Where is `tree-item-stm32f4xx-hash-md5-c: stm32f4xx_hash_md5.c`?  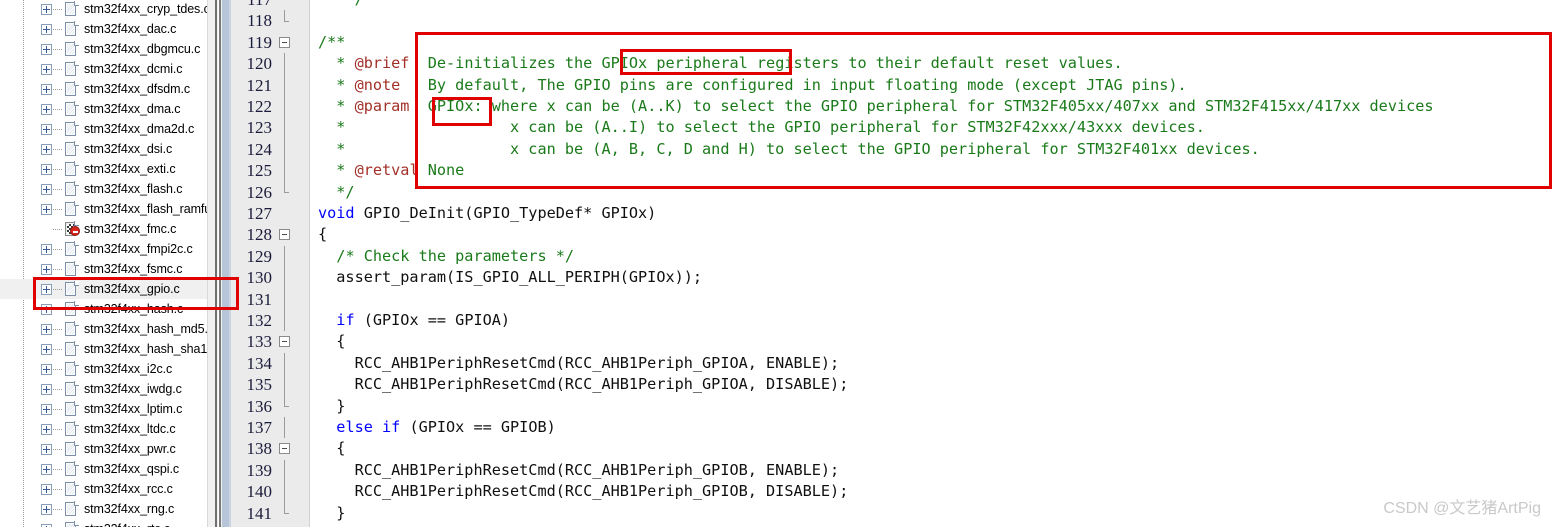
tree-item-stm32f4xx-hash-md5-c: stm32f4xx_hash_md5.c is located at coordinates (103, 329).